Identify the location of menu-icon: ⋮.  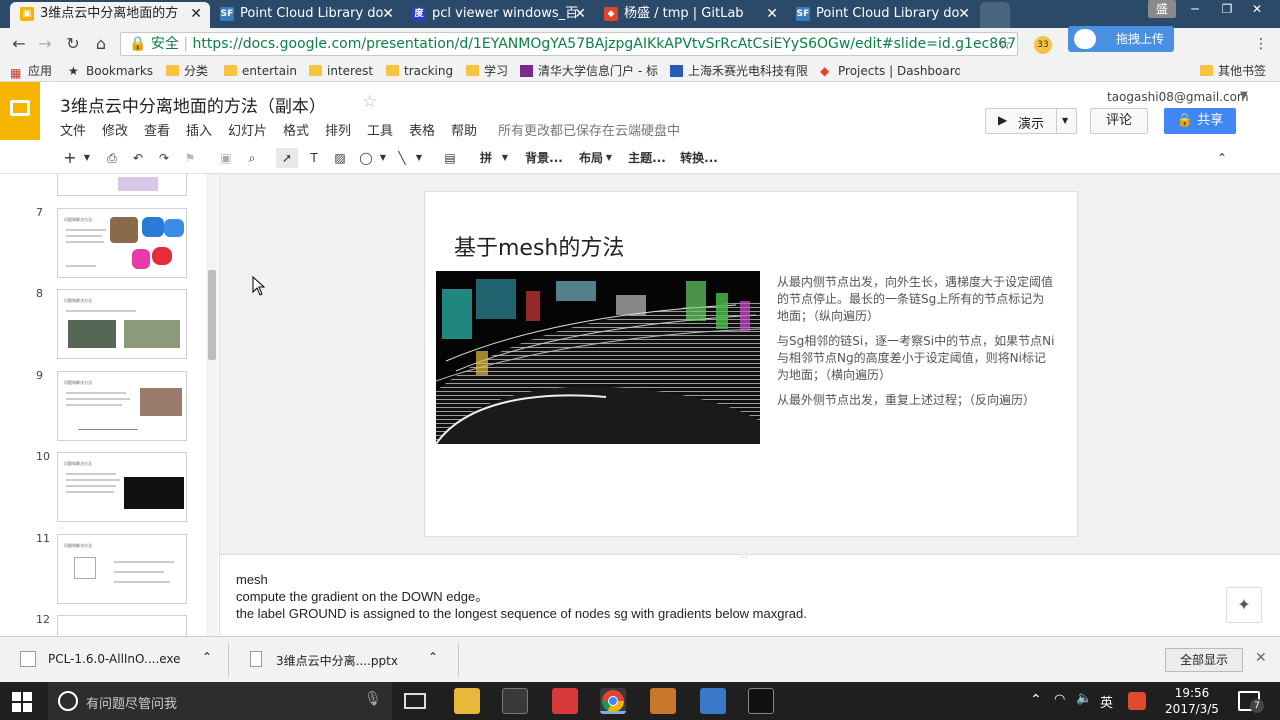
(1261, 44).